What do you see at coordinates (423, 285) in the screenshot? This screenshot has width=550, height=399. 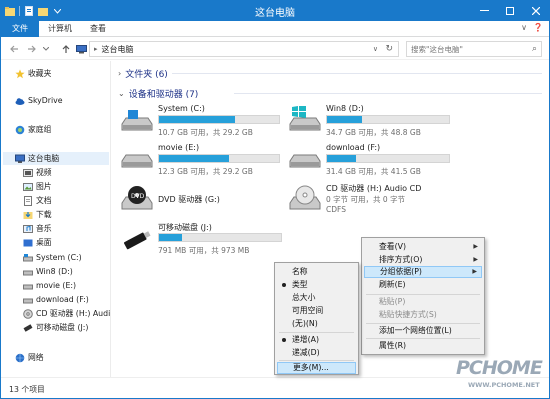 I see `menu-item-refresh: 刷新(E)` at bounding box center [423, 285].